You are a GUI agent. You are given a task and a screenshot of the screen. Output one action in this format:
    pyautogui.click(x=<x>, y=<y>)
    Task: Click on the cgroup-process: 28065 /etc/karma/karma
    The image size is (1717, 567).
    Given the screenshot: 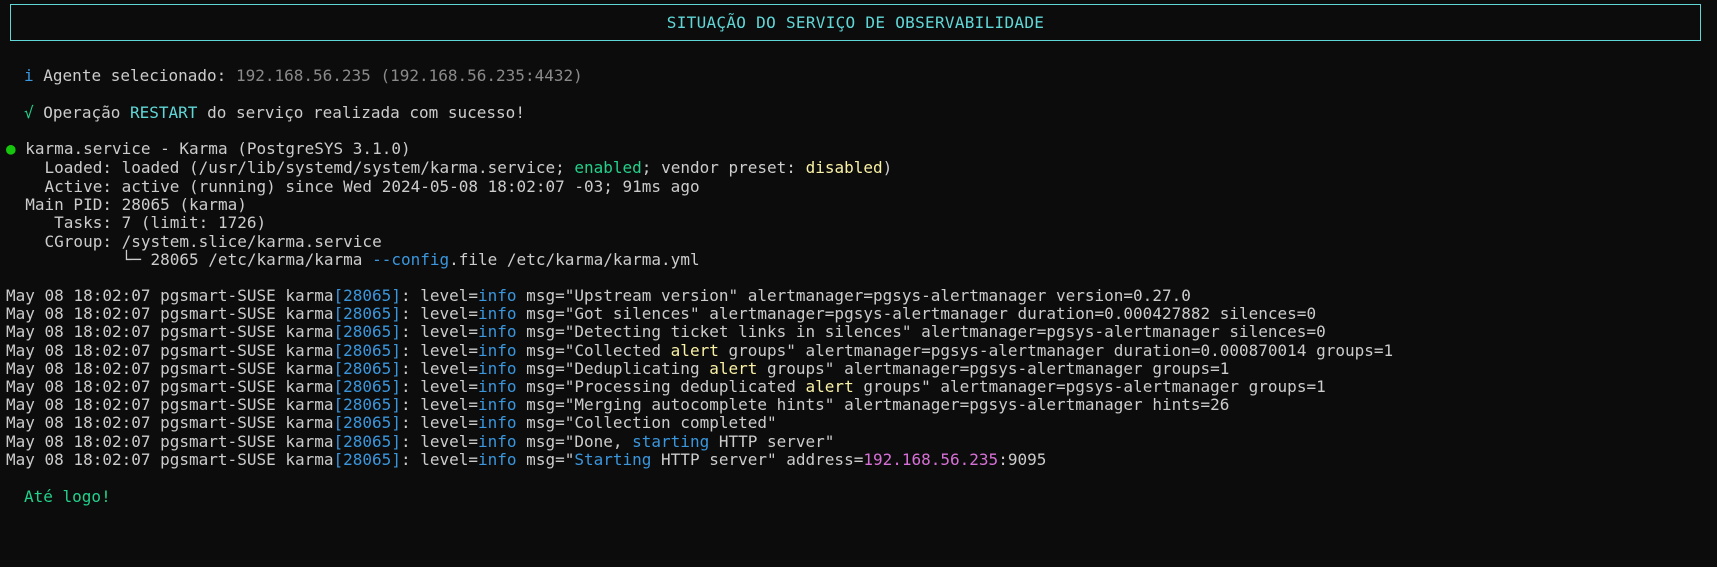 What is the action you would take?
    pyautogui.click(x=256, y=259)
    